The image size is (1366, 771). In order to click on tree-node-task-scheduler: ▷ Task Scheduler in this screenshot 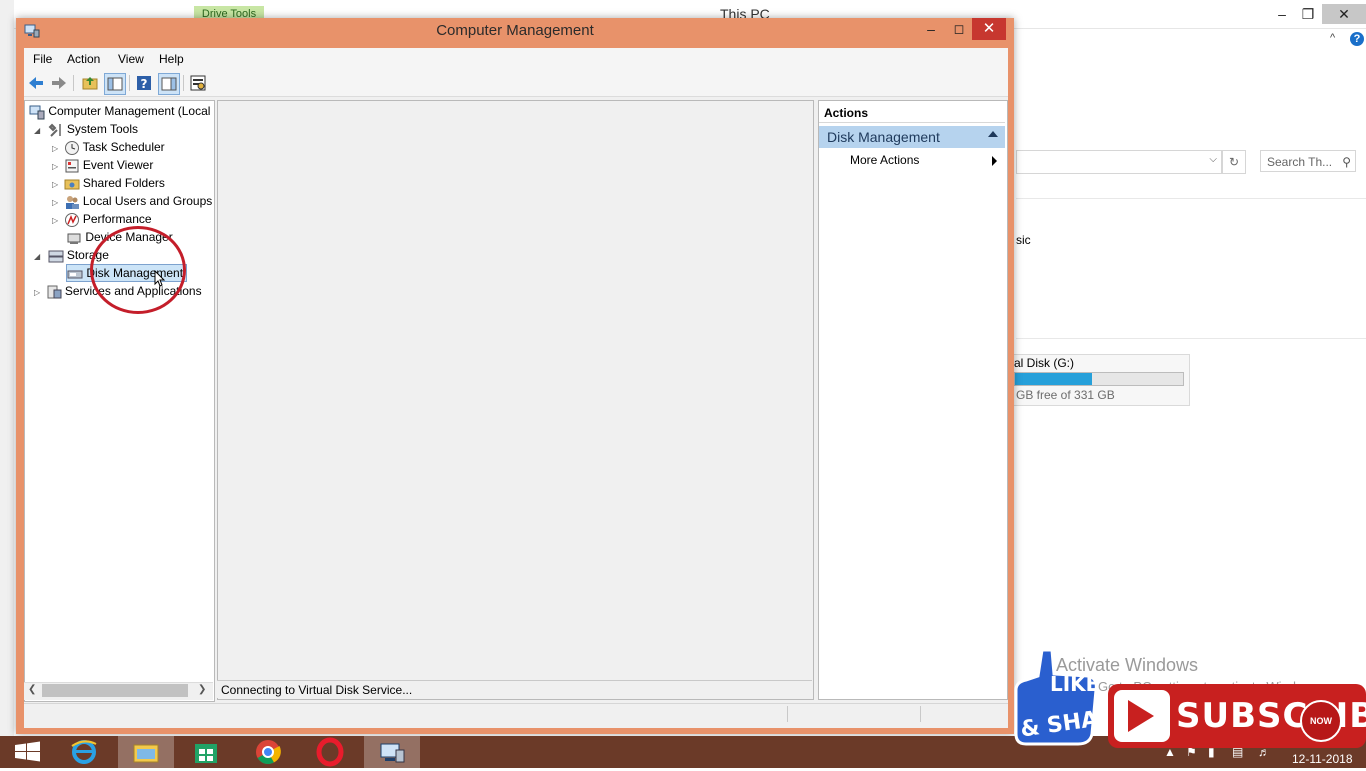, I will do `click(108, 147)`.